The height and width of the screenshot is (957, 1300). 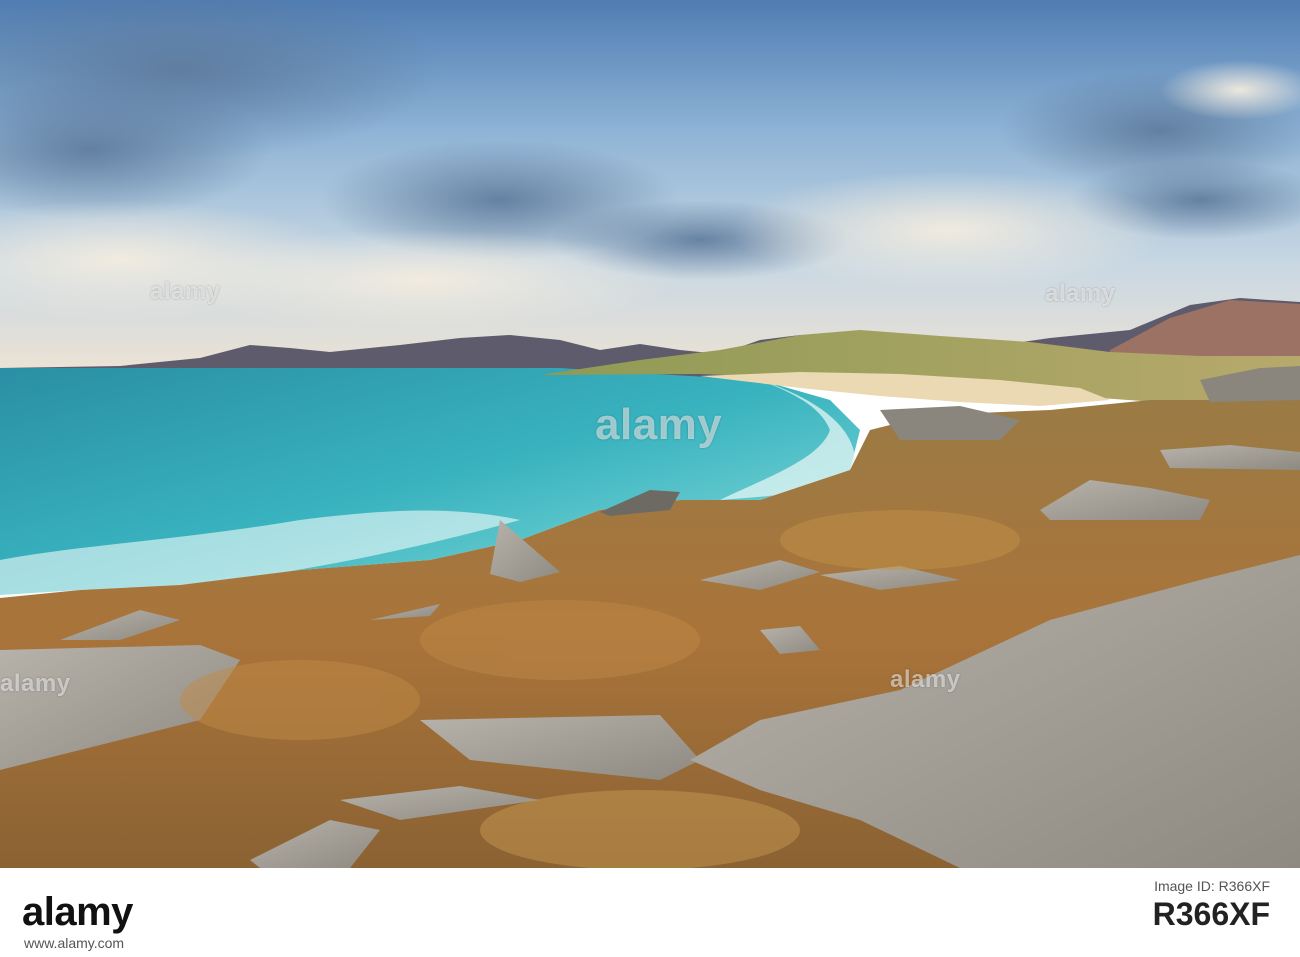 What do you see at coordinates (1211, 914) in the screenshot?
I see `image-id-code: R366XF` at bounding box center [1211, 914].